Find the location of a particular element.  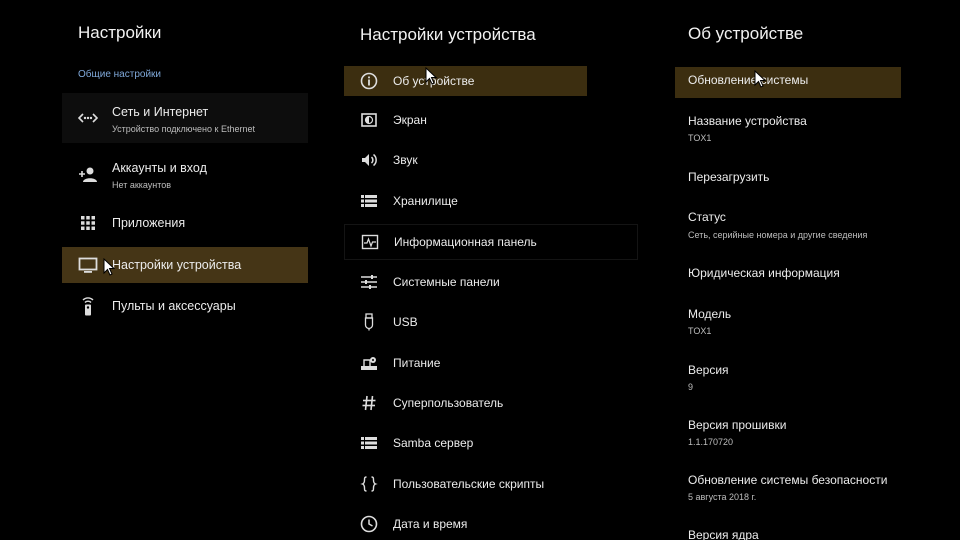

menu-item-model: Модель TOX1 is located at coordinates (788, 321).